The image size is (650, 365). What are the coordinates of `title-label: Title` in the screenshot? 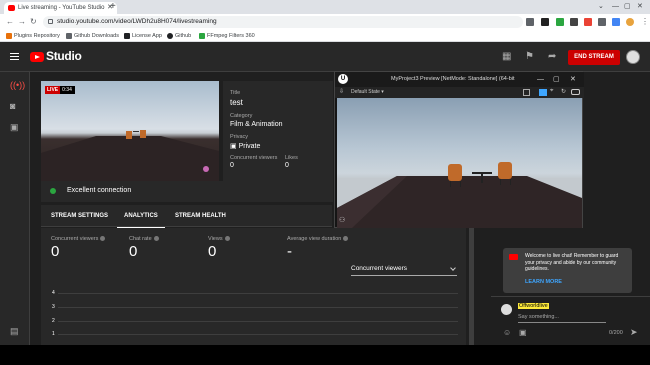 It's located at (235, 93).